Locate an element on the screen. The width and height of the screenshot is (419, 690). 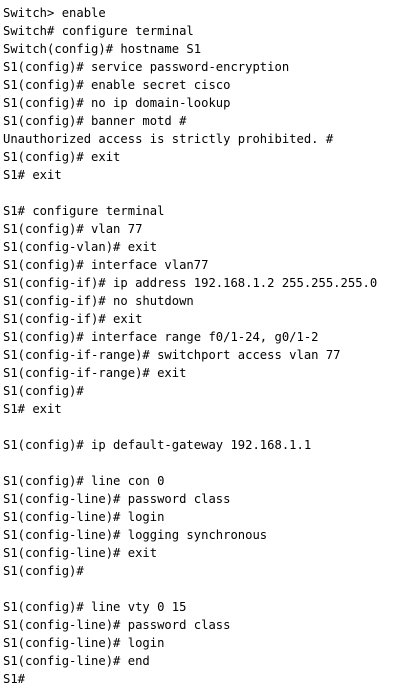
terminal-line: S1(config-line)# end is located at coordinates (76, 661).